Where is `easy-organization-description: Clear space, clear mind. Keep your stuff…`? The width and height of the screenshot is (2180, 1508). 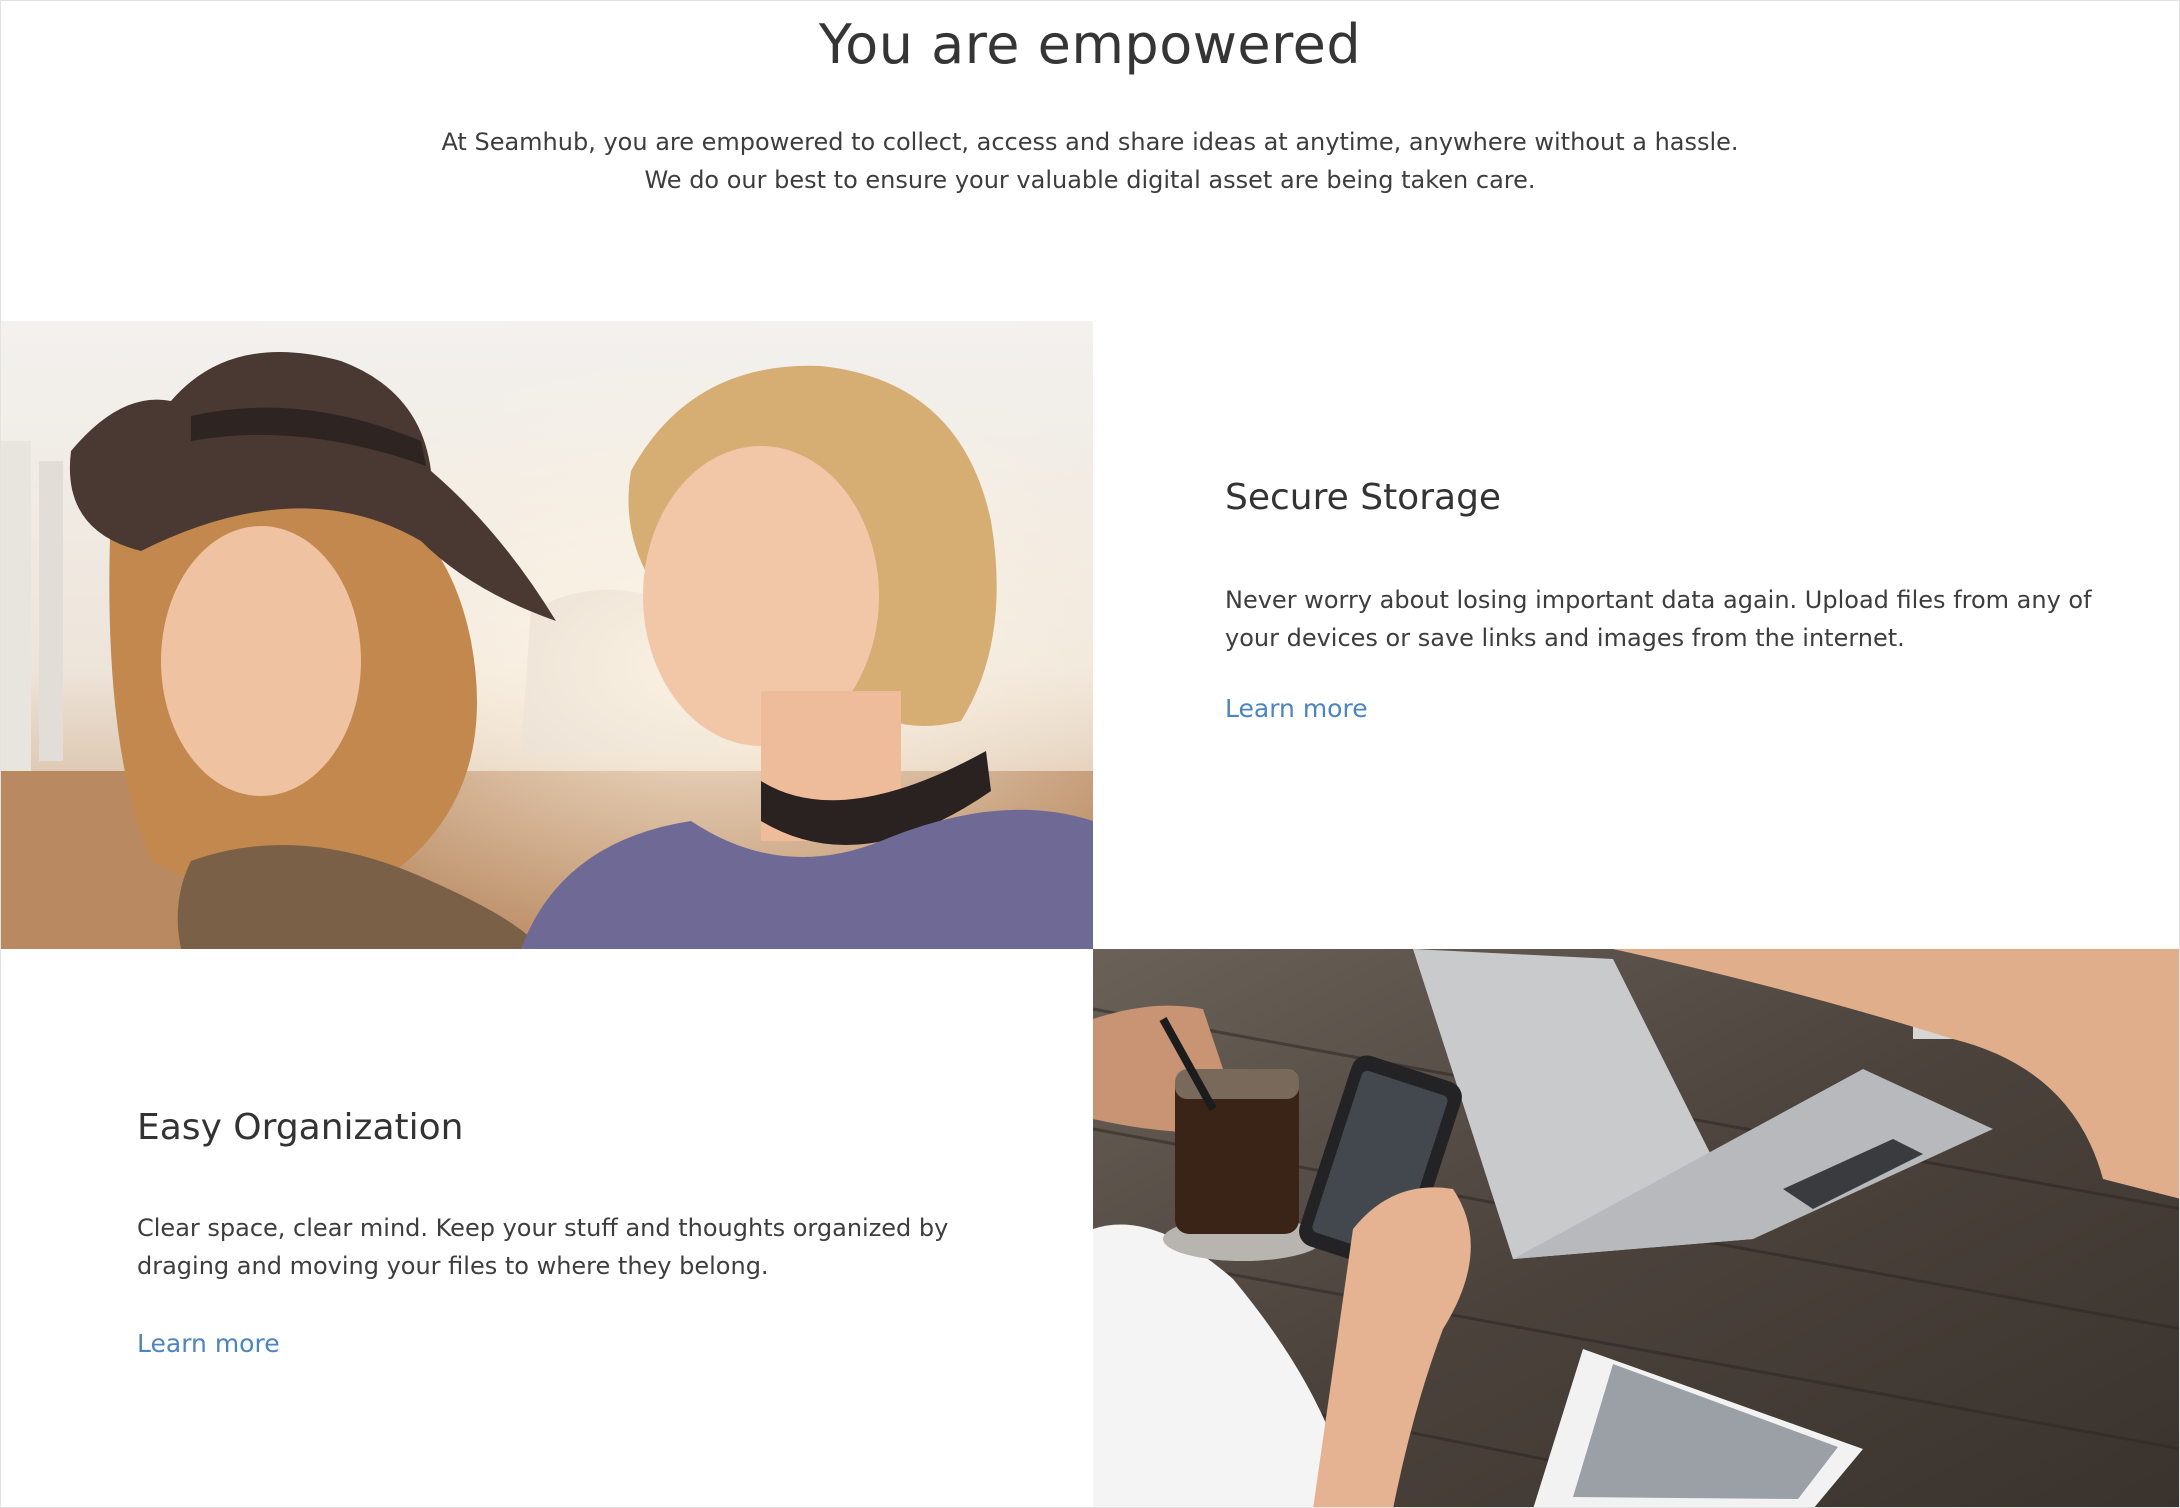
easy-organization-description: Clear space, clear mind. Keep your stuff… is located at coordinates (543, 1247).